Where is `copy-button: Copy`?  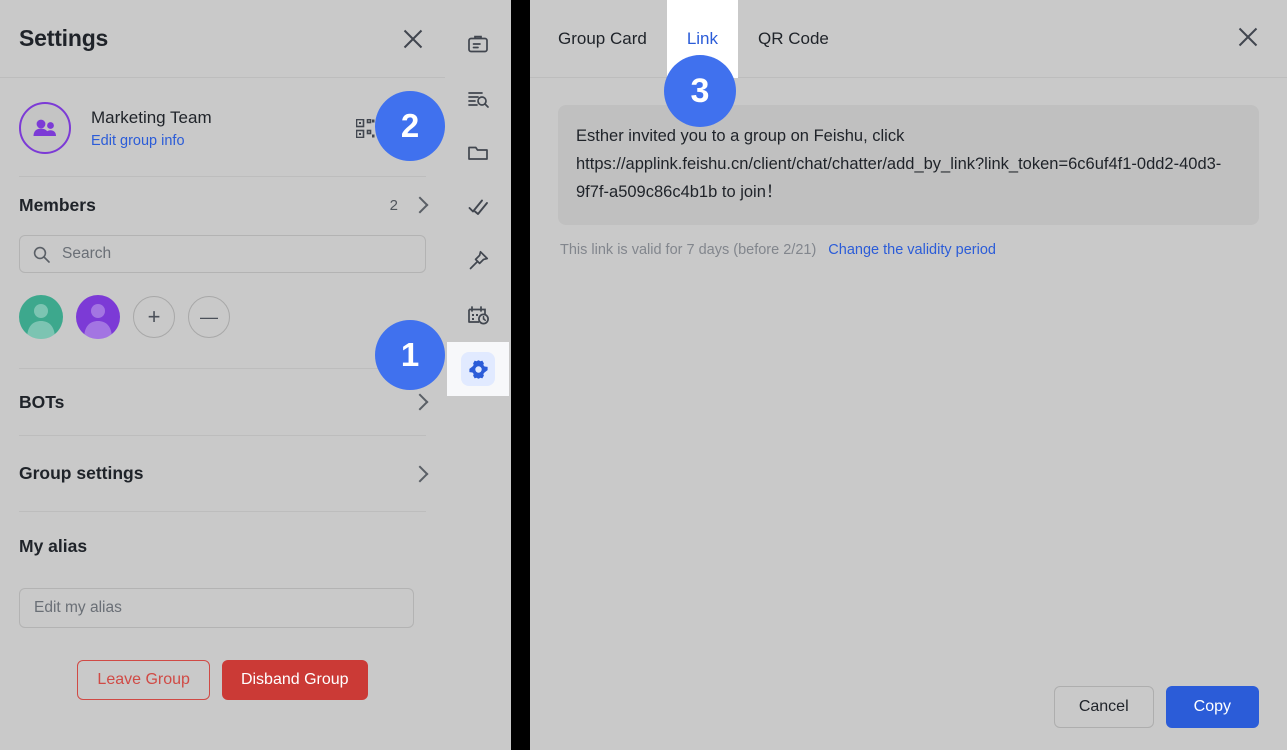 copy-button: Copy is located at coordinates (1212, 707).